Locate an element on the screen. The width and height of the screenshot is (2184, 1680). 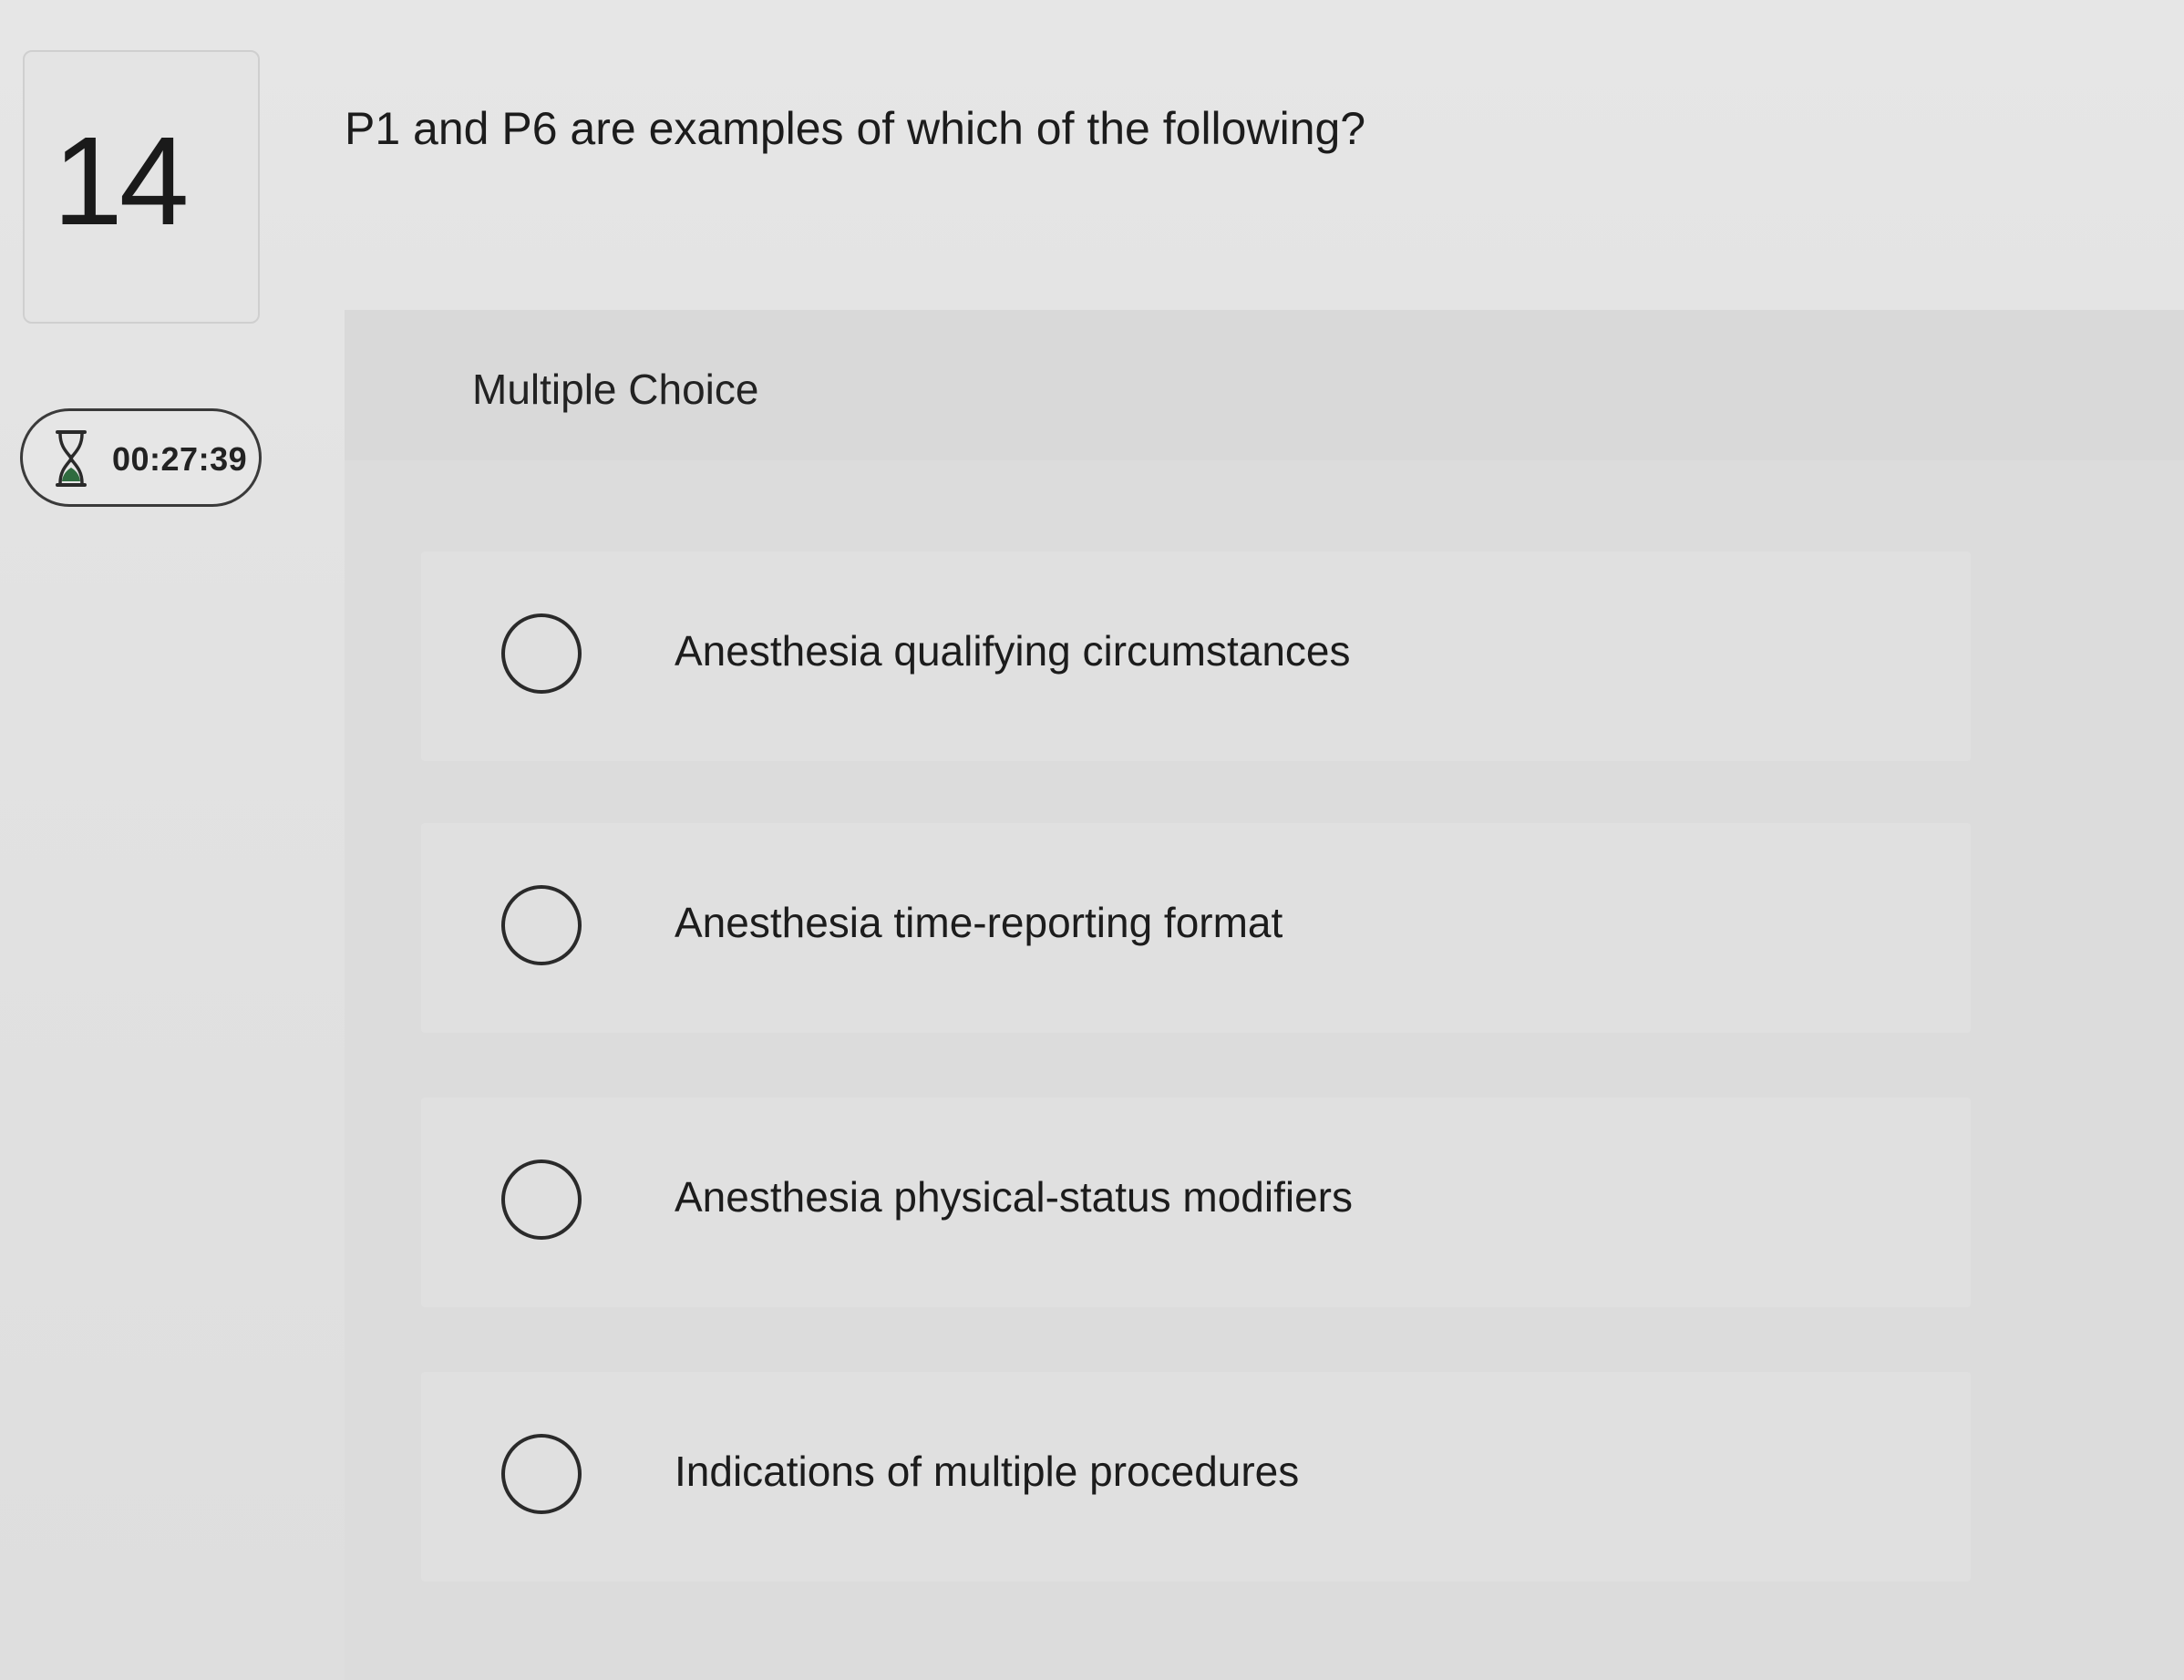
answer-option-2: Anesthesia time-reporting format is located at coordinates (1196, 928).